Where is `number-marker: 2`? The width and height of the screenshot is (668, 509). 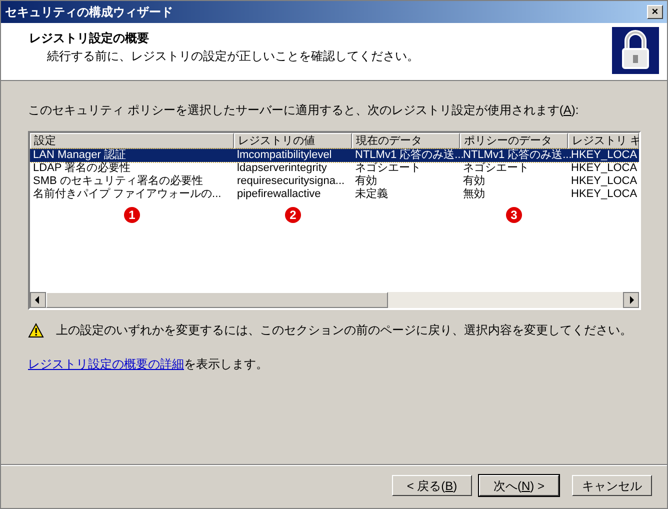
number-marker: 2 is located at coordinates (293, 215).